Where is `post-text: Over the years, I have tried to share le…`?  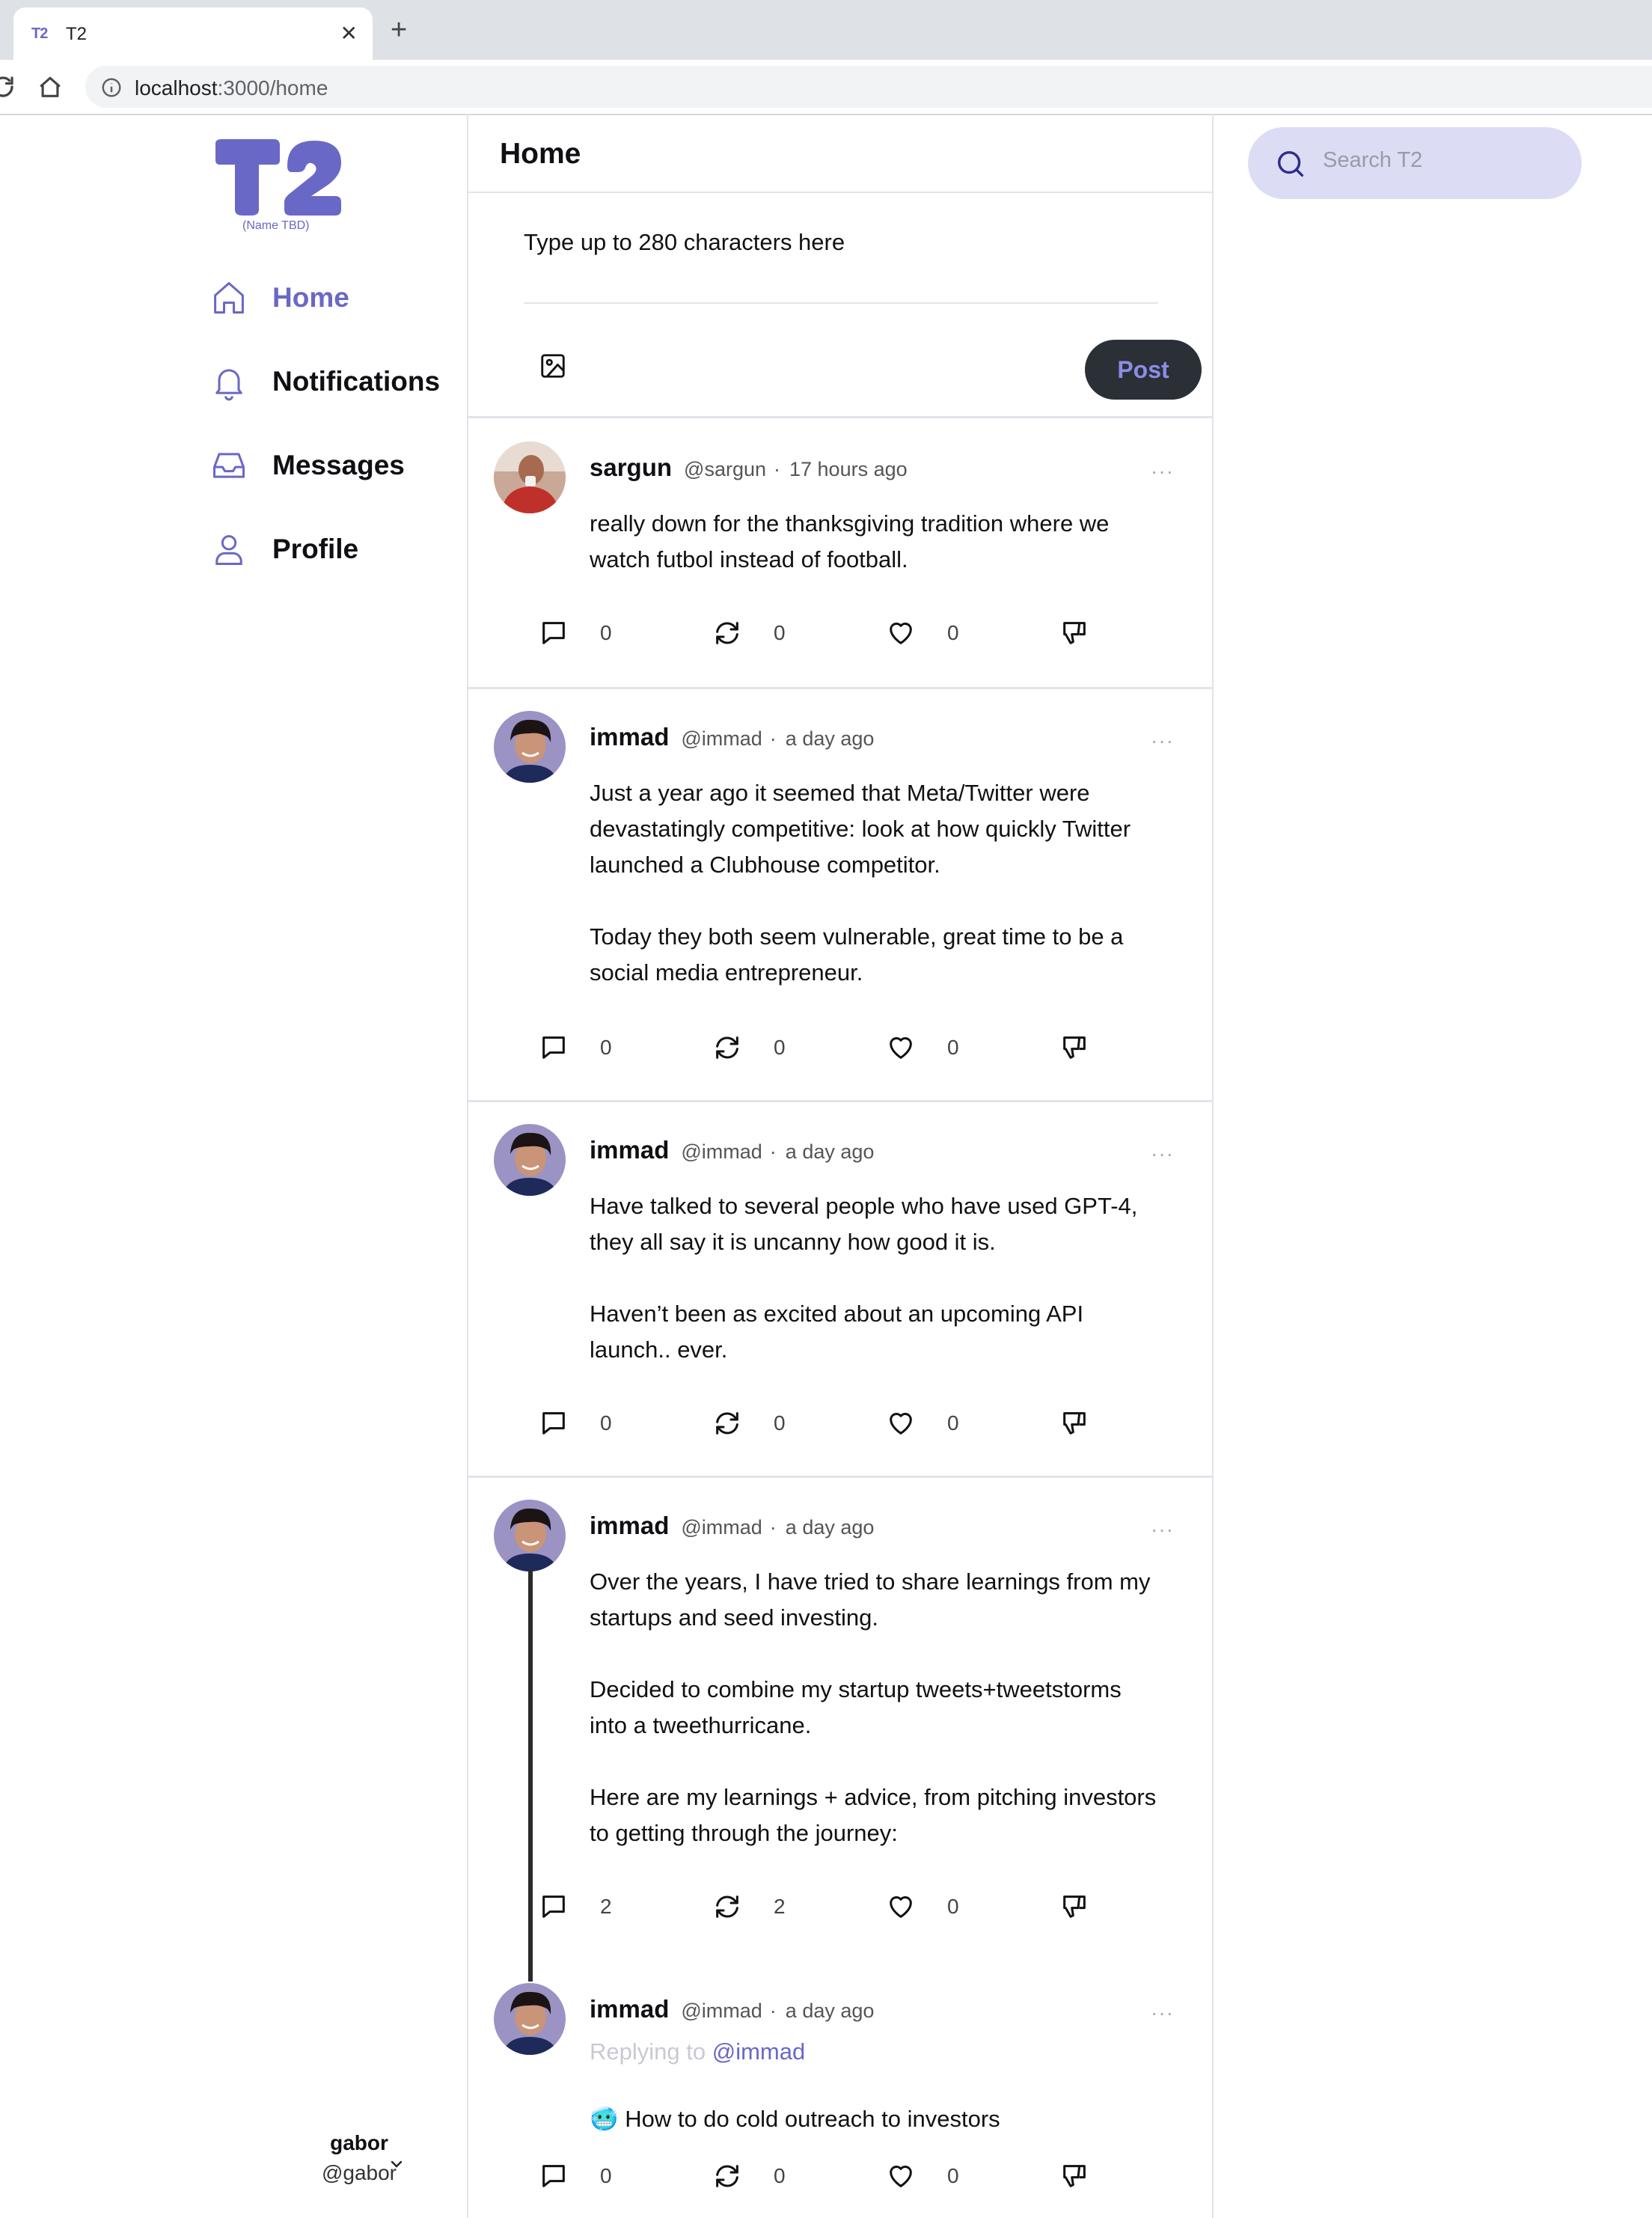
post-text: Over the years, I have tried to share le… is located at coordinates (873, 1707).